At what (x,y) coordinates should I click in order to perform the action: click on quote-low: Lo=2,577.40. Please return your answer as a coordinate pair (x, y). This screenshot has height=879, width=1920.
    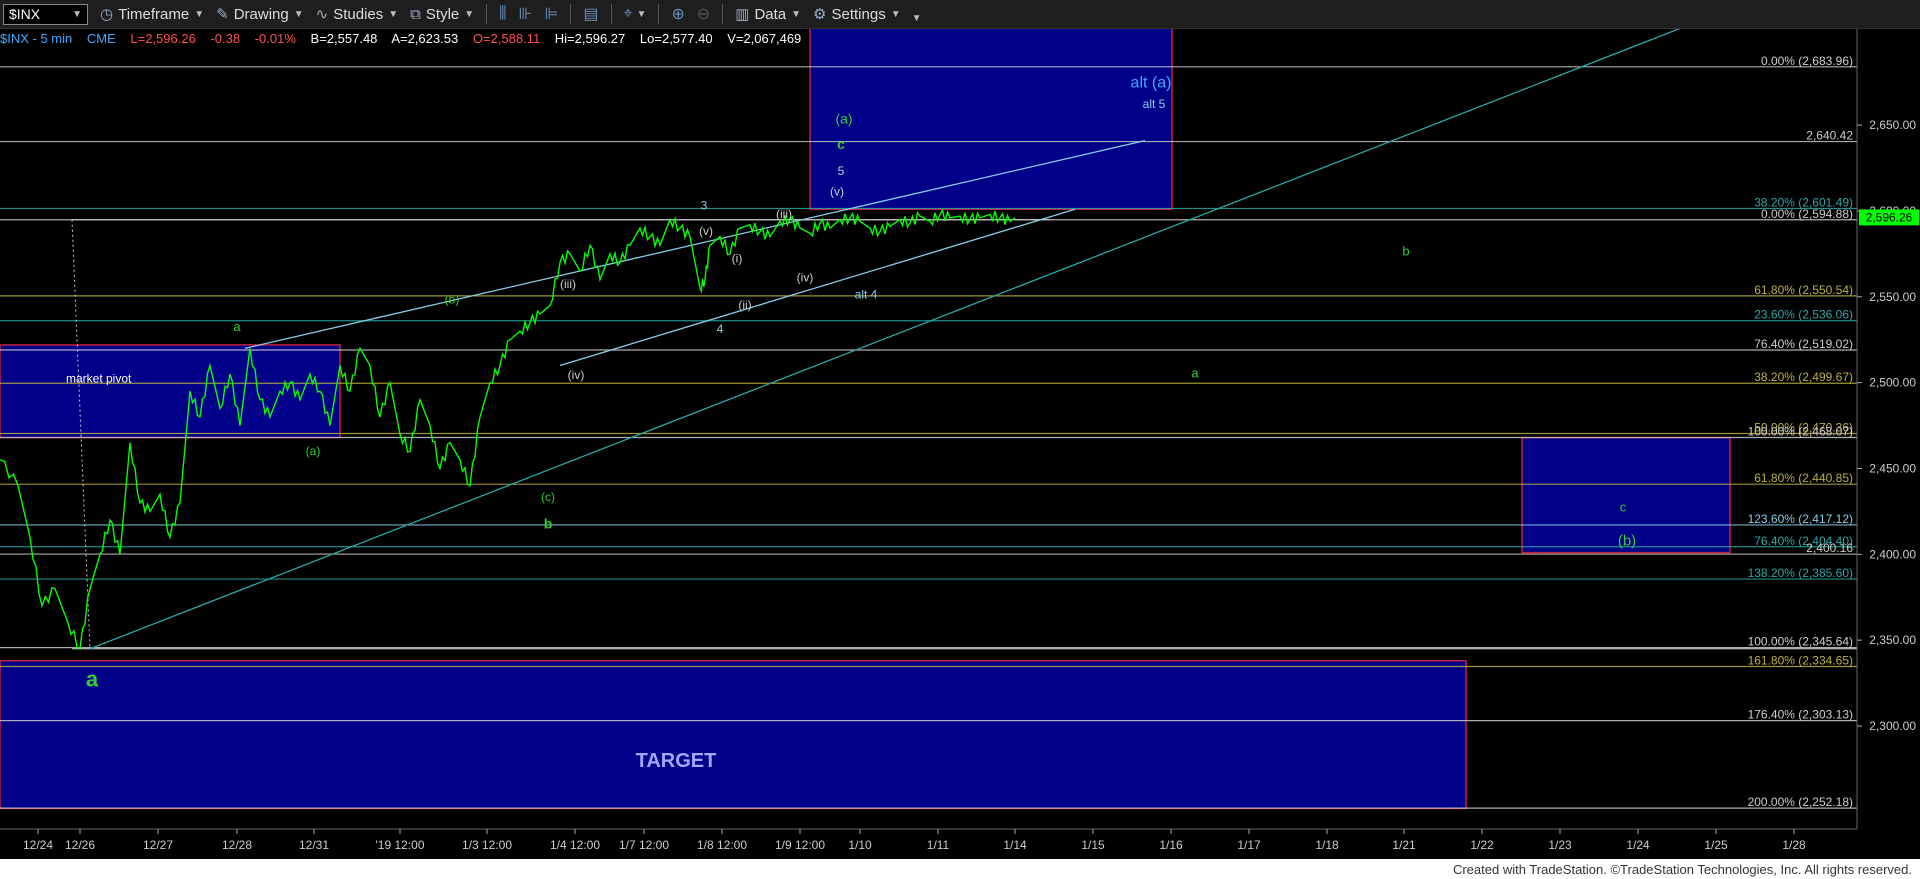
    Looking at the image, I should click on (676, 38).